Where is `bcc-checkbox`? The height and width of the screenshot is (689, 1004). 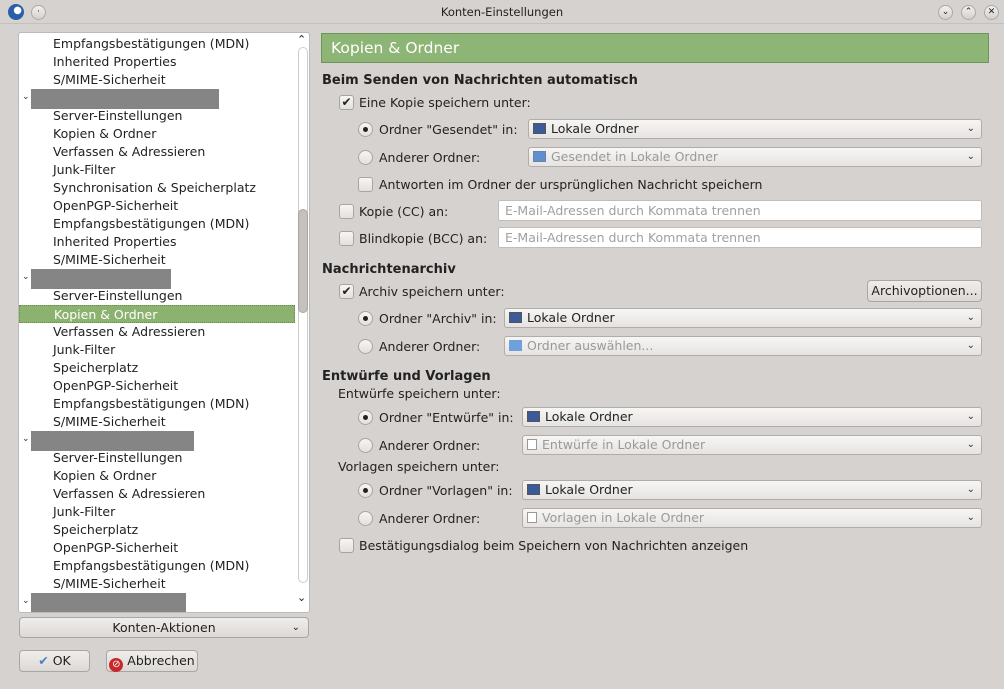 bcc-checkbox is located at coordinates (346, 238).